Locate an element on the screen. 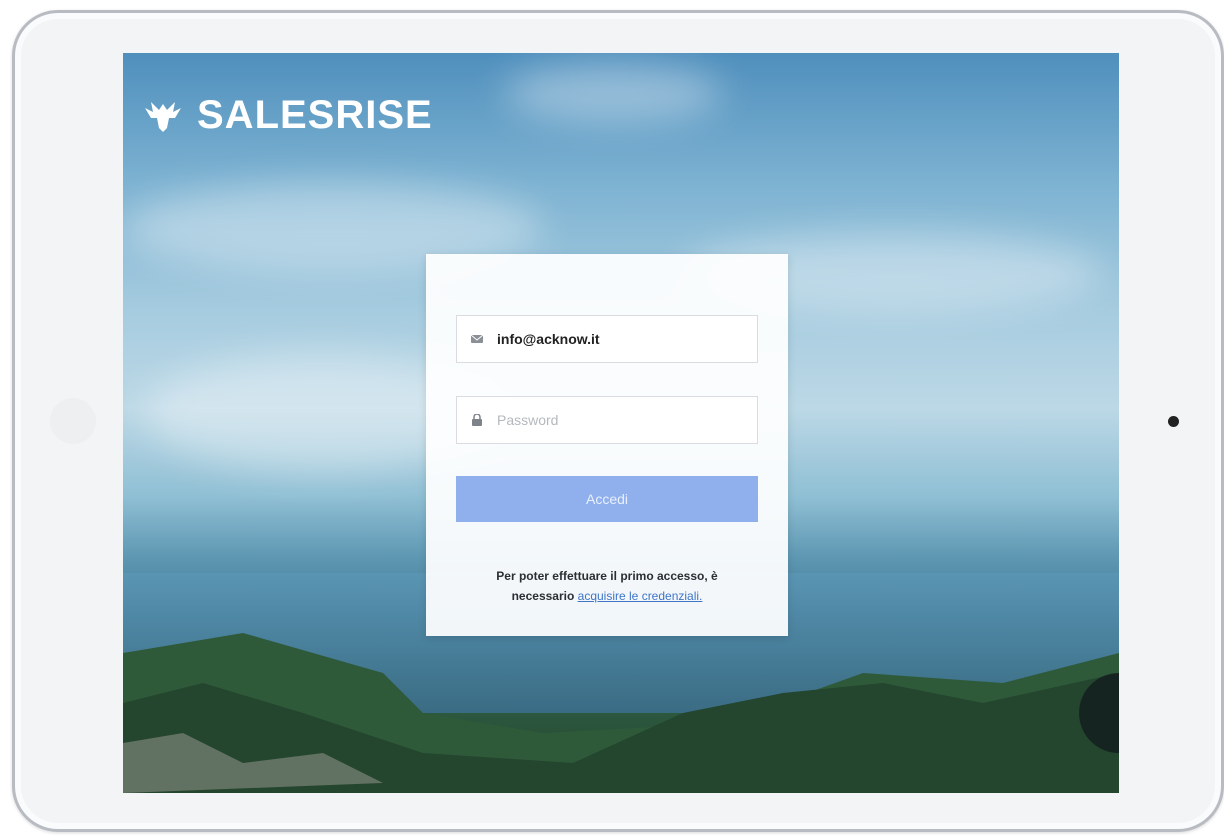 The image size is (1224, 835). brand-logo: SALESRISE is located at coordinates (288, 115).